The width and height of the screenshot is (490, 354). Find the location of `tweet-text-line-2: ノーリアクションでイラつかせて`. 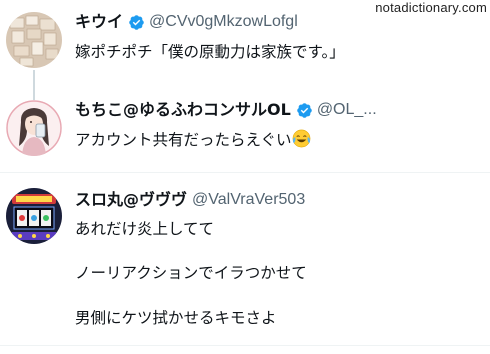

tweet-text-line-2: ノーリアクションでイラつかせて is located at coordinates (191, 273).